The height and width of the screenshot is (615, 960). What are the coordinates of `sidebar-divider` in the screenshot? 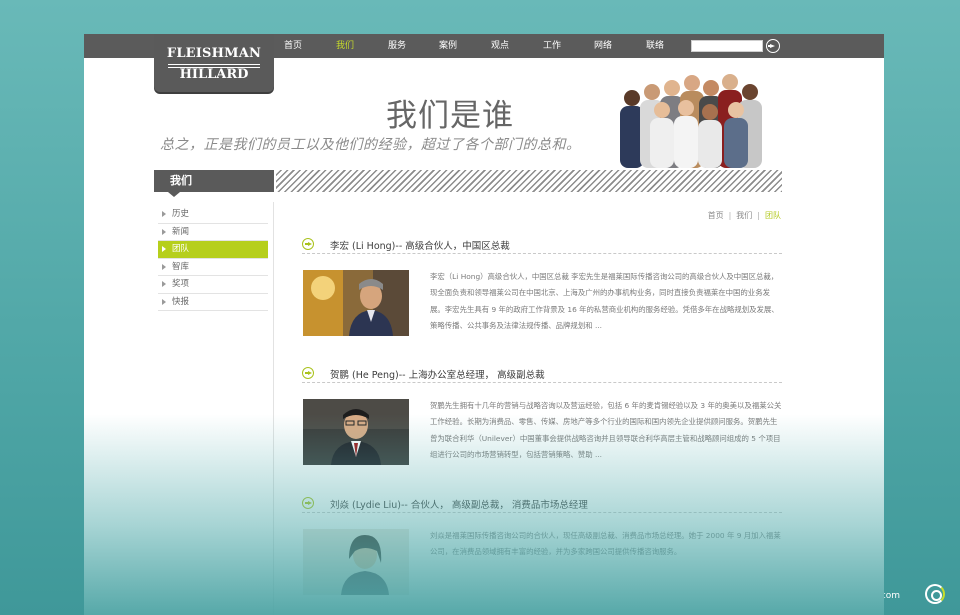 It's located at (273, 408).